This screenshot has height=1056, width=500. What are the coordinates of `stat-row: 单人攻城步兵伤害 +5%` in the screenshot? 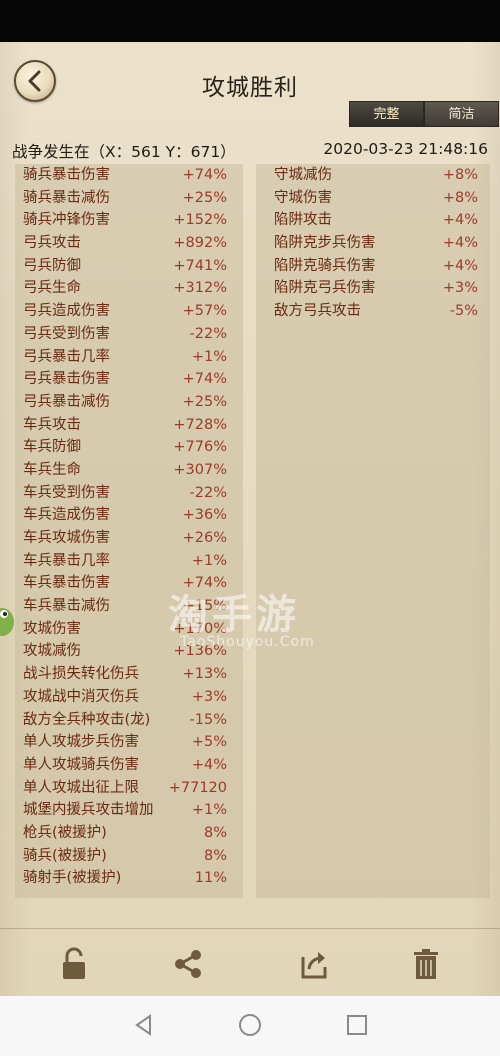 It's located at (129, 742).